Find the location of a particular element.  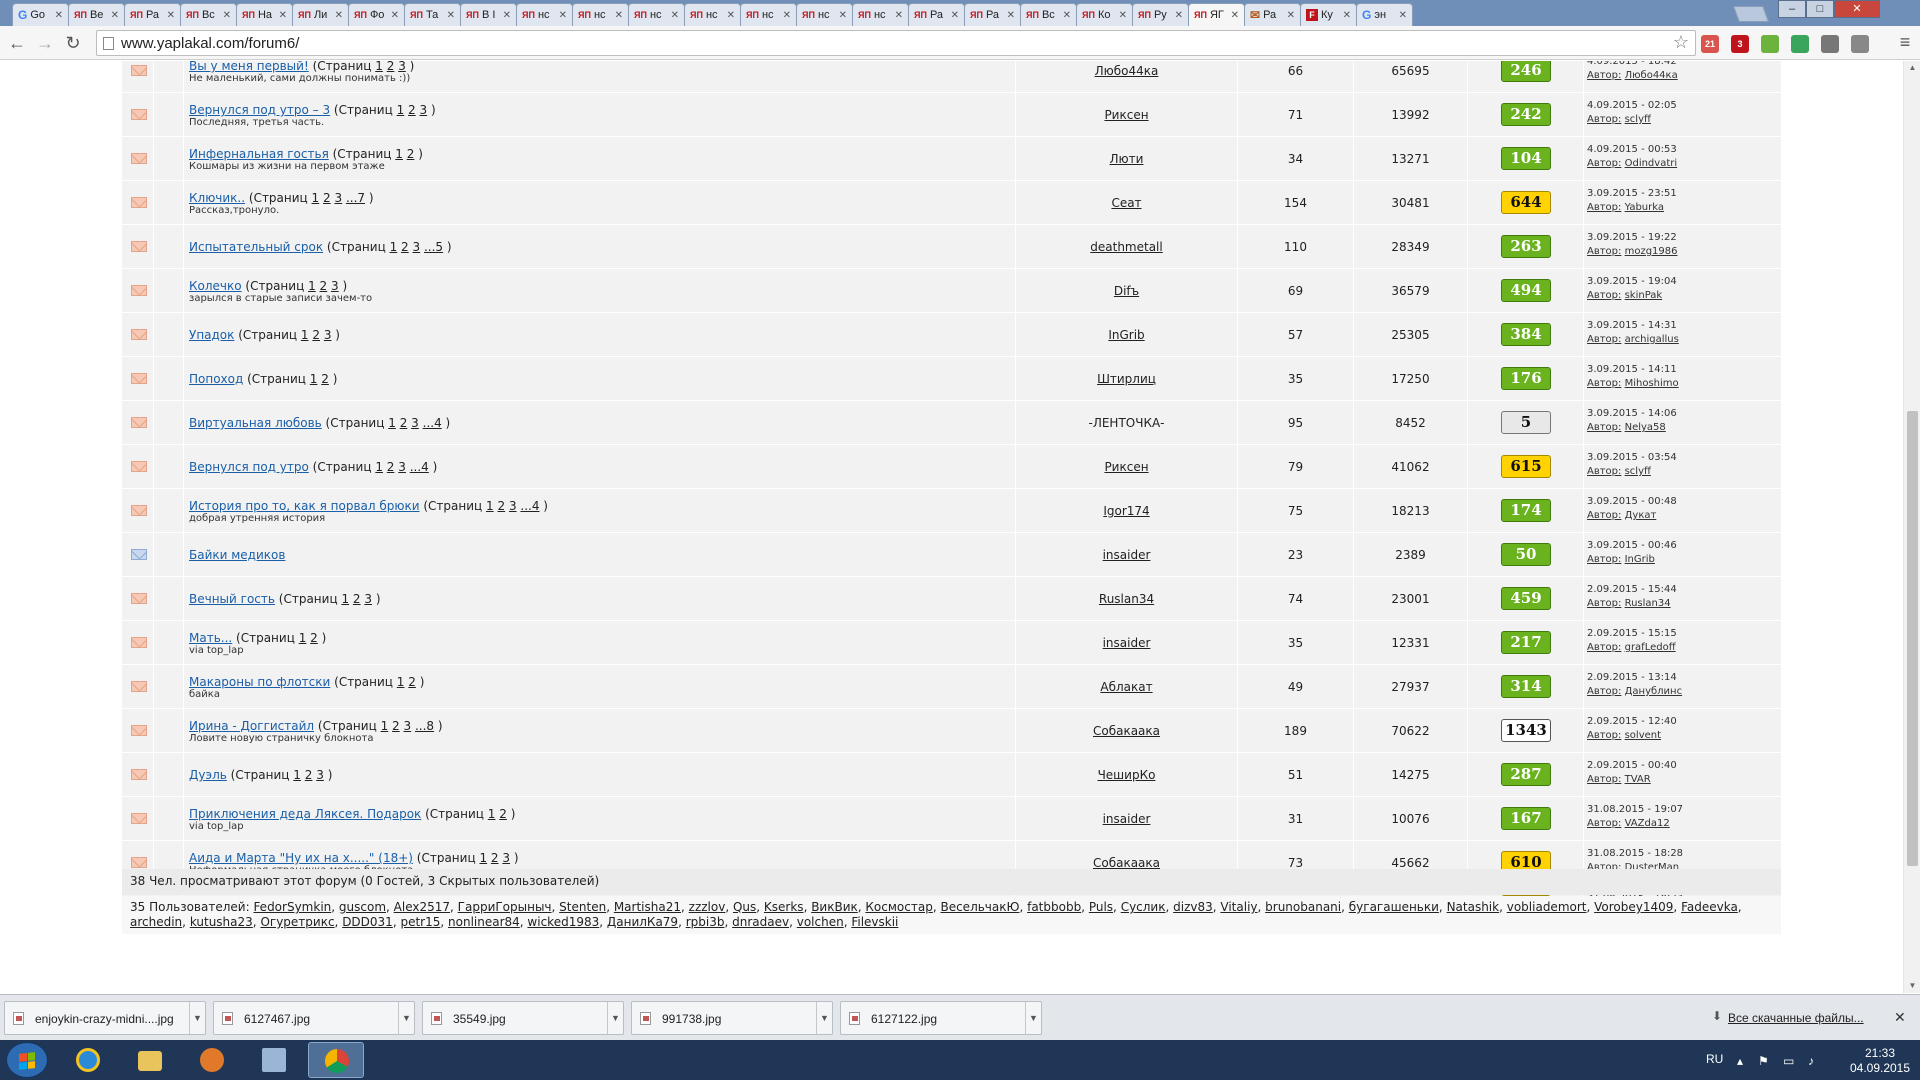

user-link: ДанилКа79 is located at coordinates (642, 922).